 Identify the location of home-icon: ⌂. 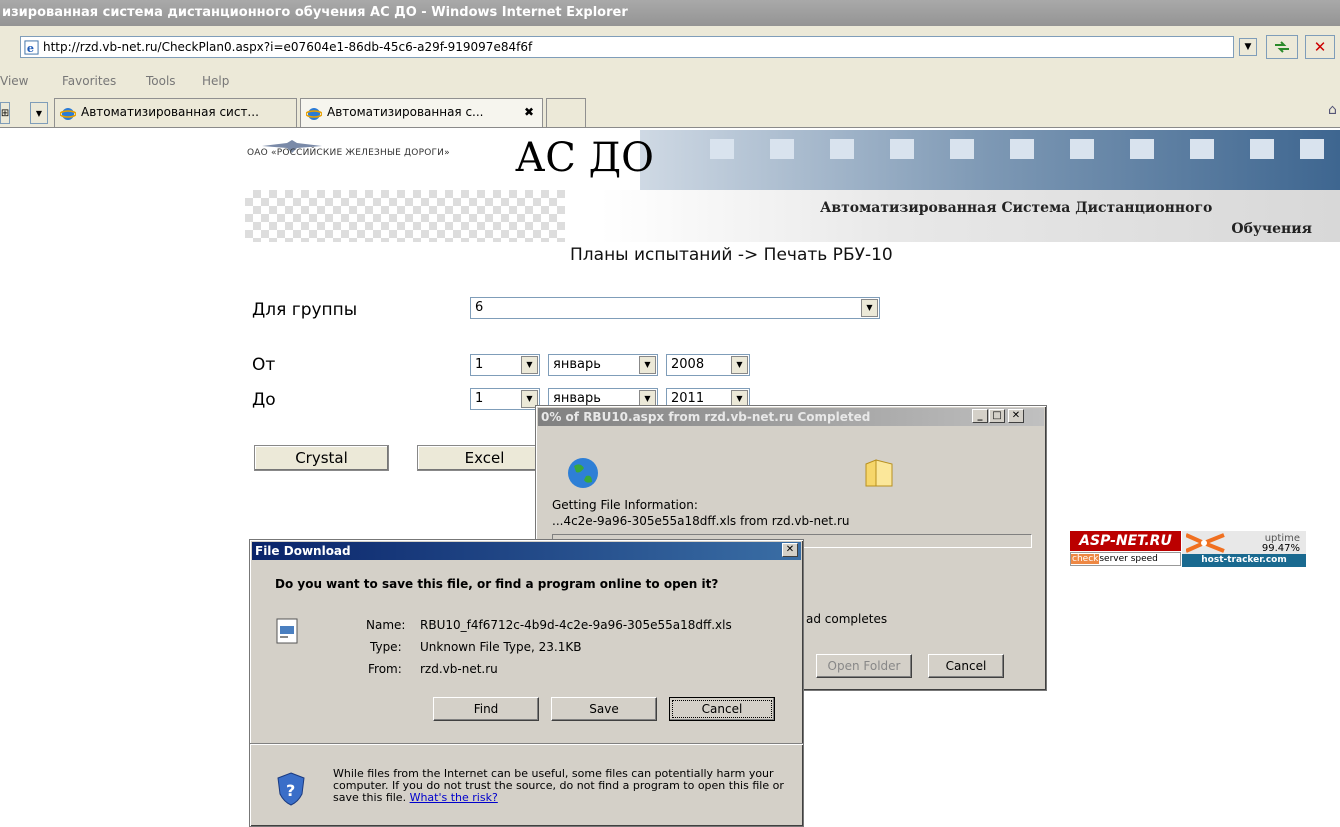
(1332, 110).